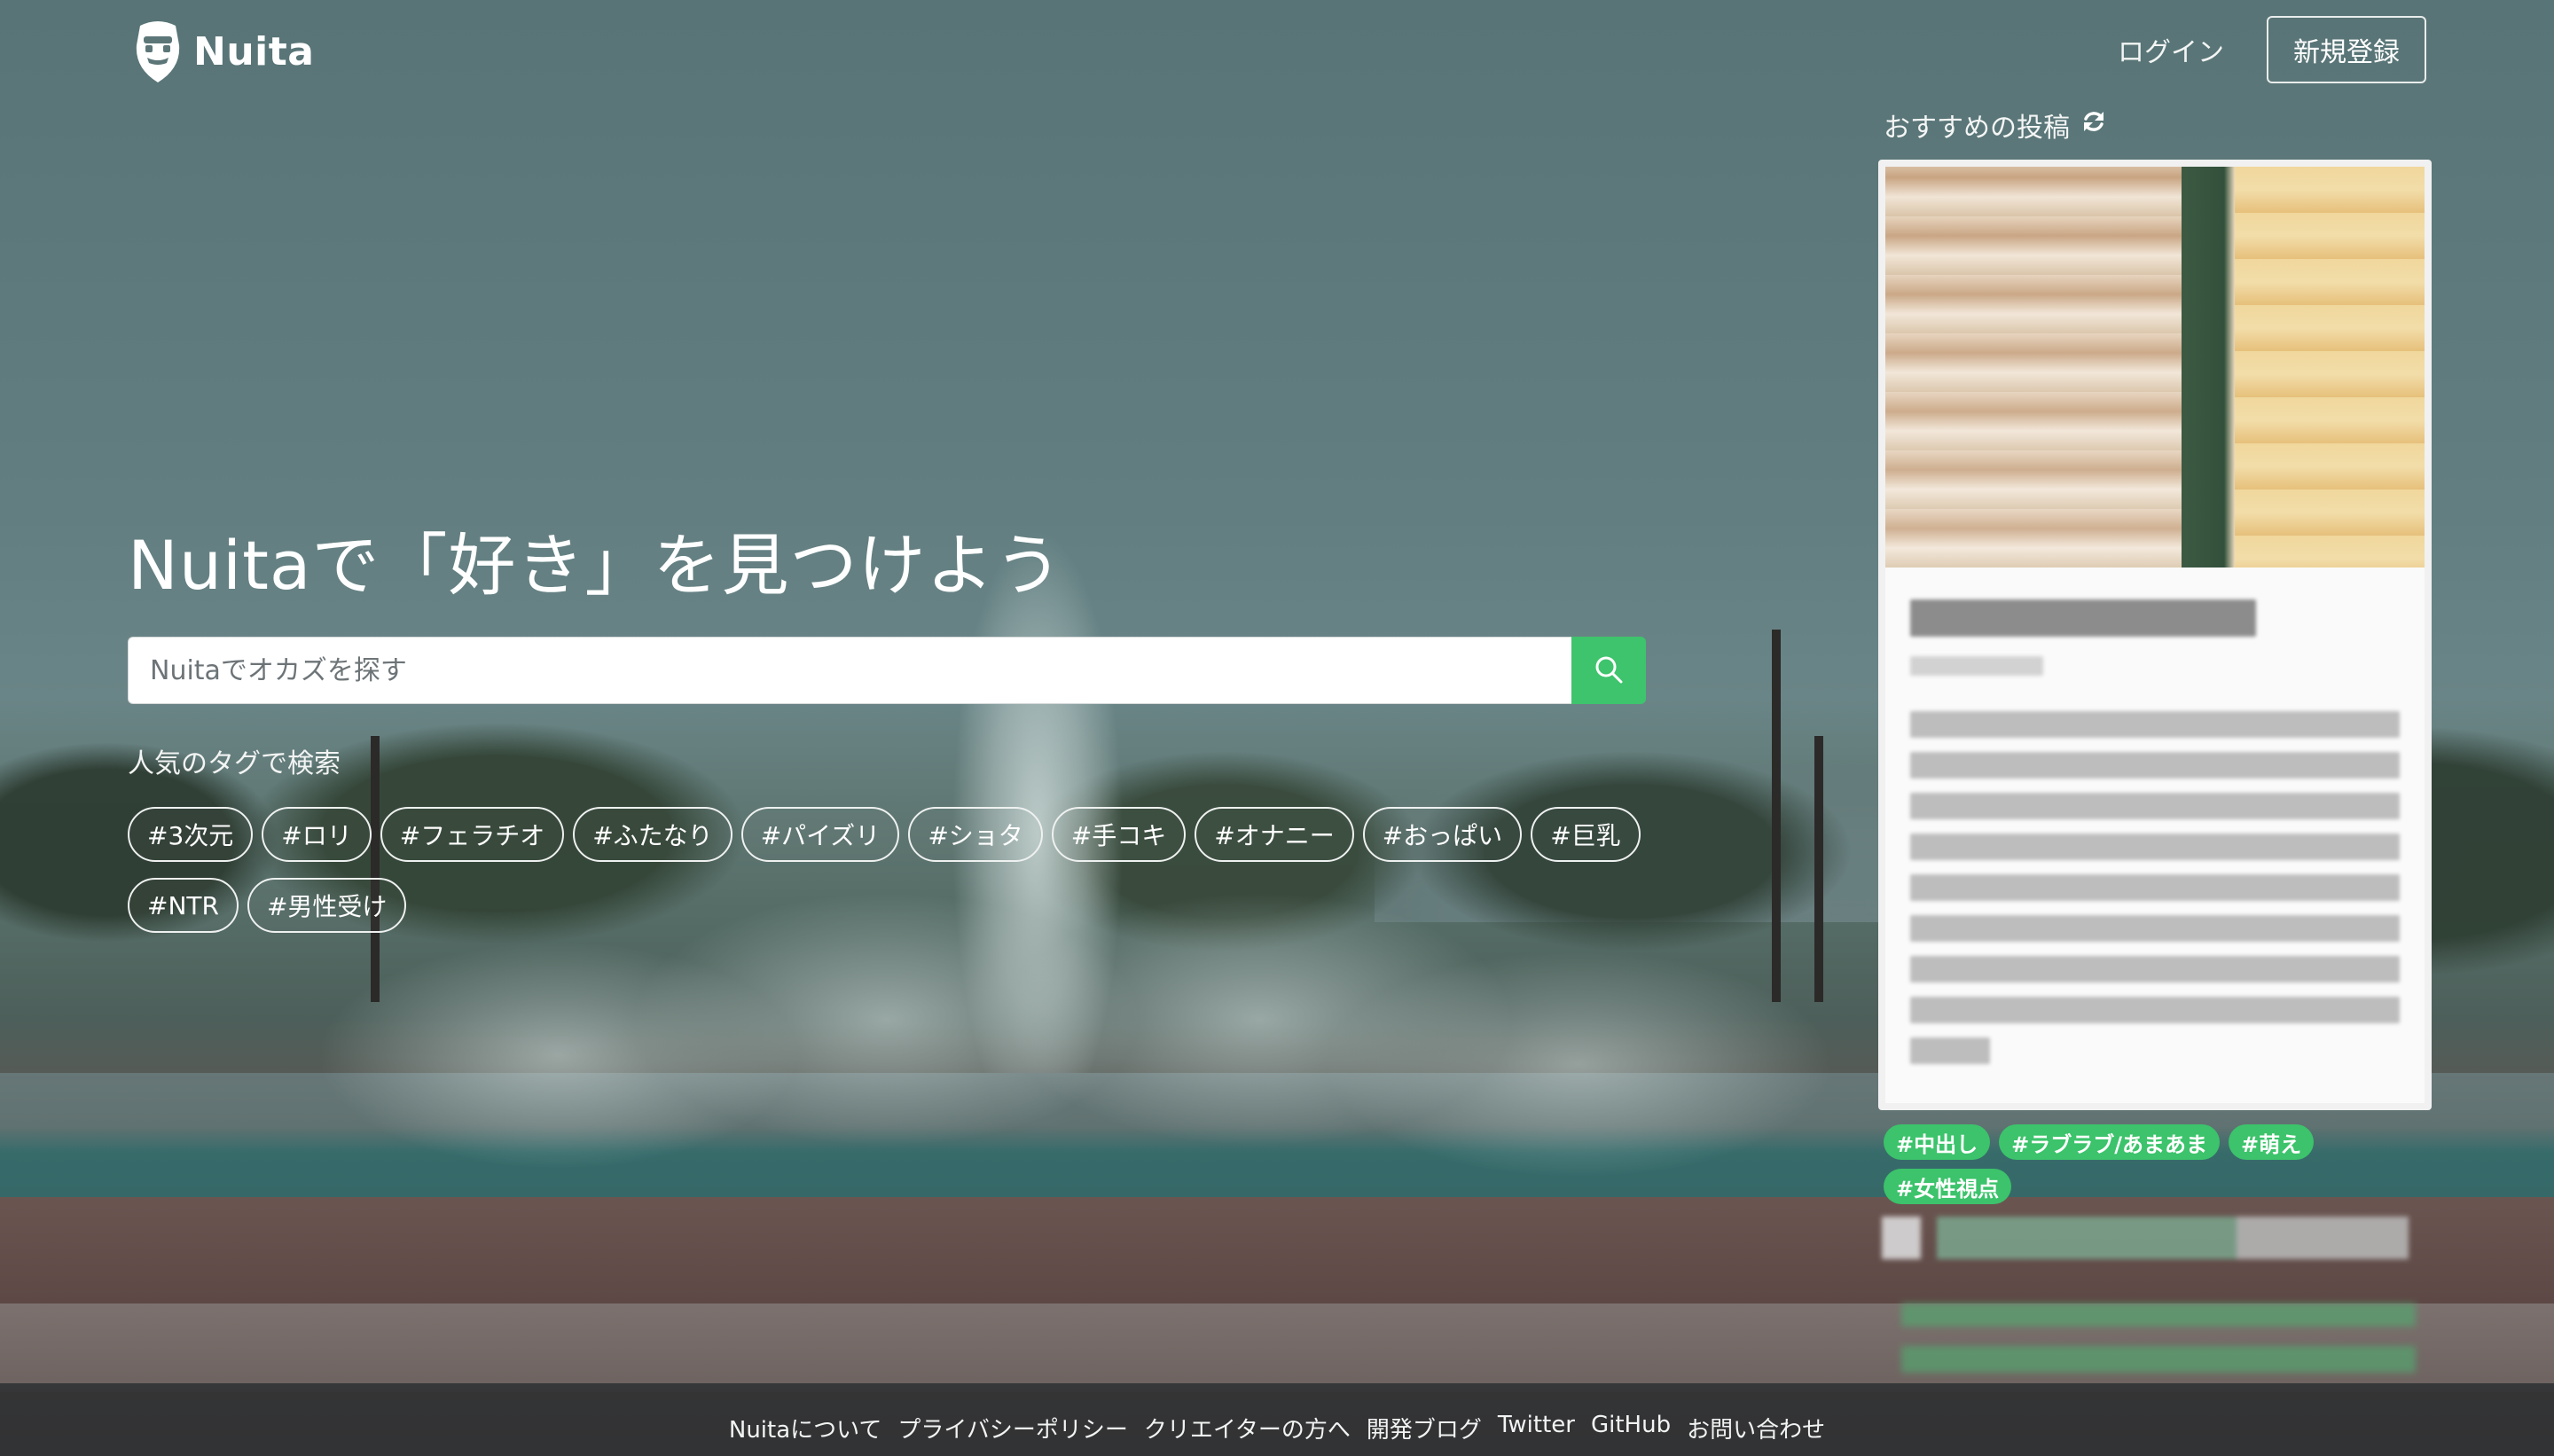 This screenshot has height=1456, width=2554. Describe the element at coordinates (1119, 834) in the screenshot. I see `tag-tekoki: #手コキ` at that location.